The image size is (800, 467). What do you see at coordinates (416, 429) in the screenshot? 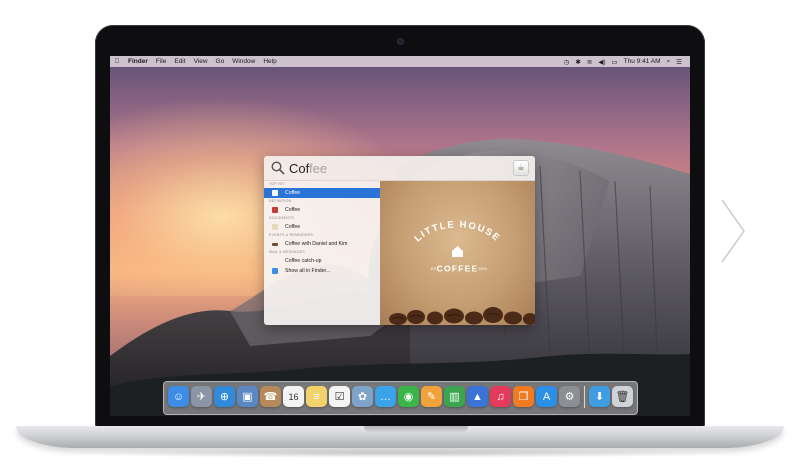
I see `base-notch` at bounding box center [416, 429].